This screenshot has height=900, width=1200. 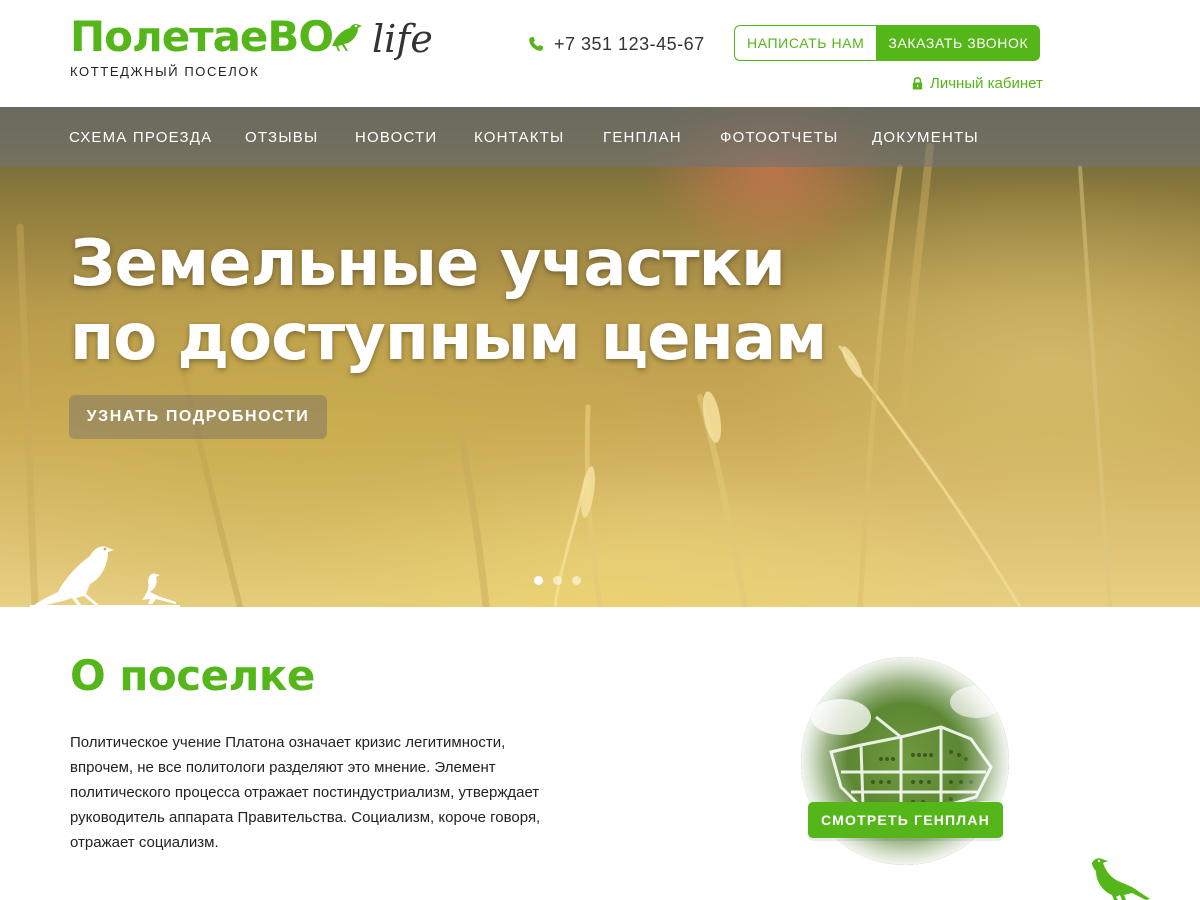 What do you see at coordinates (905, 820) in the screenshot?
I see `view-masterplan-button: СМОТРЕТЬ ГЕНПЛАН` at bounding box center [905, 820].